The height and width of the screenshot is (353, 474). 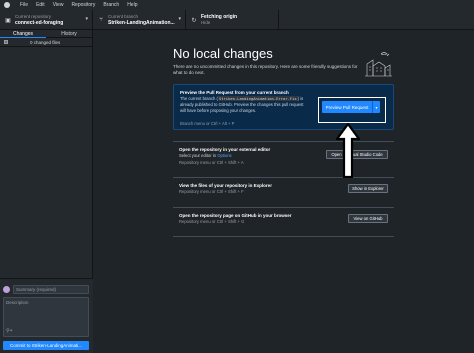 What do you see at coordinates (232, 20) in the screenshot?
I see `fetch-origin-button: ↻ Fetching origin Hide` at bounding box center [232, 20].